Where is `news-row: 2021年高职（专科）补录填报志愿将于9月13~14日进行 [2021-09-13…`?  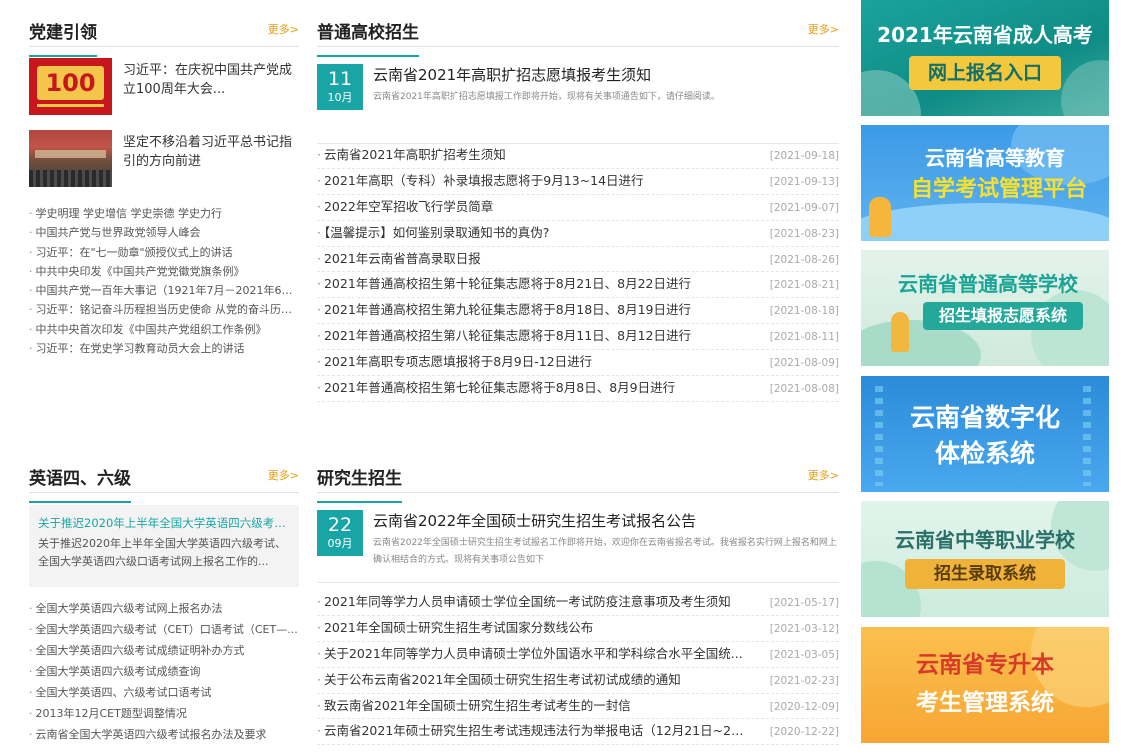
news-row: 2021年高职（专科）补录填报志愿将于9月13~14日进行 [2021-09-13… is located at coordinates (578, 182).